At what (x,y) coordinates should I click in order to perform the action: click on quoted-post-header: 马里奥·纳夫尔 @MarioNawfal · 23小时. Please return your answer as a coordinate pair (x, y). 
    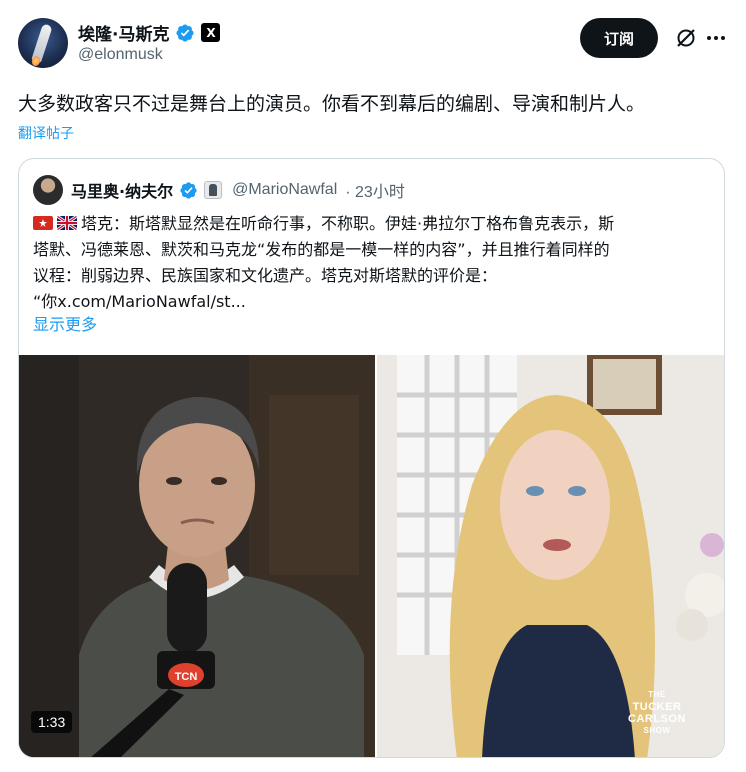
    Looking at the image, I should click on (219, 190).